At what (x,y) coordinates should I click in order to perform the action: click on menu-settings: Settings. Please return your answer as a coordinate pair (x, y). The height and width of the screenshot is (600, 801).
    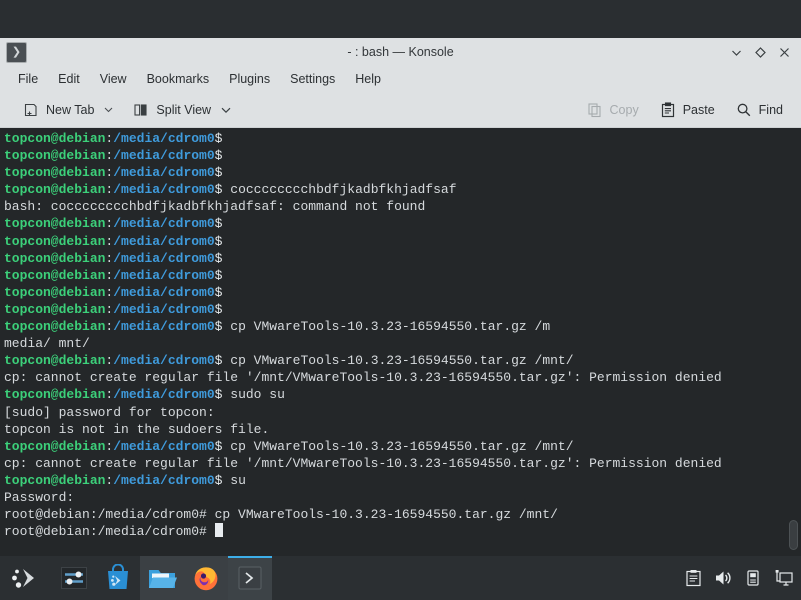
    Looking at the image, I should click on (312, 79).